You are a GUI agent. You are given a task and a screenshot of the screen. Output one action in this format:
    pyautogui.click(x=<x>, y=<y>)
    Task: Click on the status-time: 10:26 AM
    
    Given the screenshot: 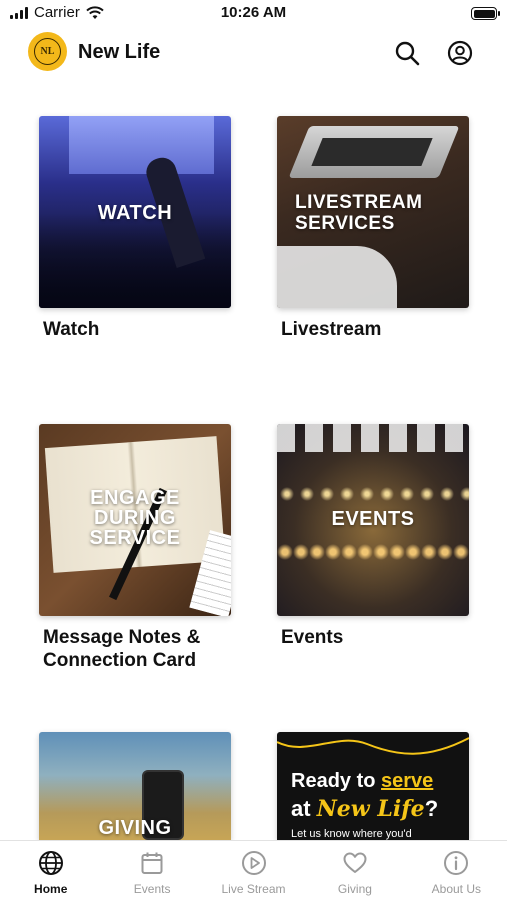 What is the action you would take?
    pyautogui.click(x=253, y=12)
    